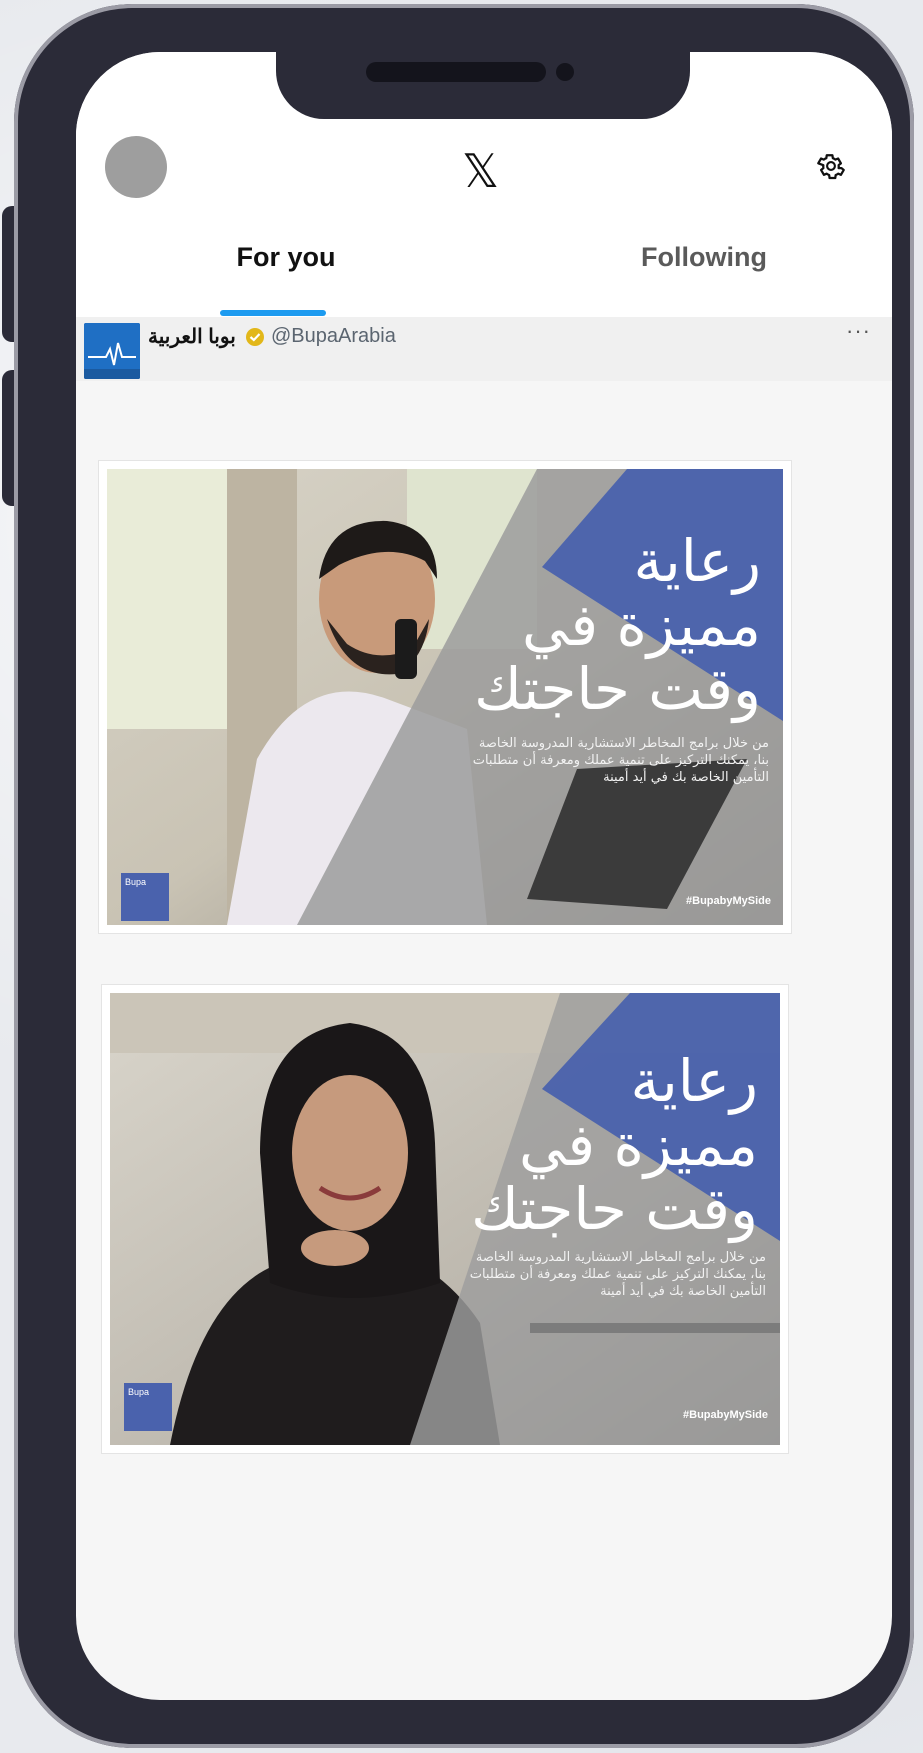  I want to click on more-options-icon: ···, so click(858, 331).